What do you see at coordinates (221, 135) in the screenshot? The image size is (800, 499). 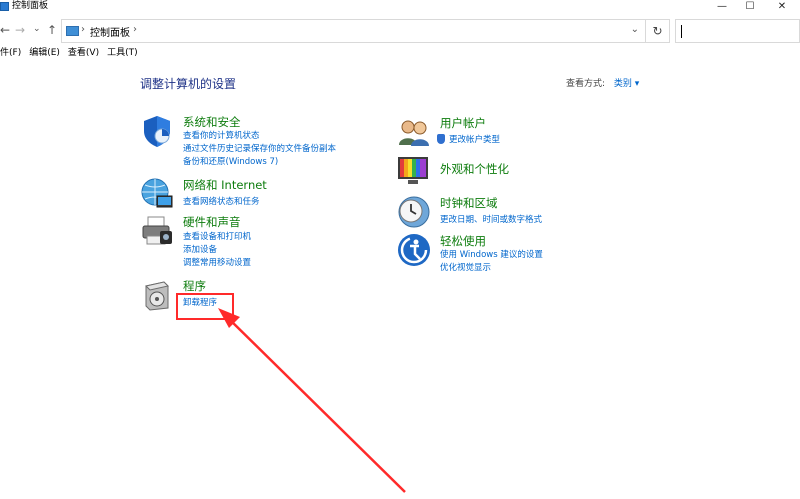 I see `link-view-computer-status: 查看你的计算机状态` at bounding box center [221, 135].